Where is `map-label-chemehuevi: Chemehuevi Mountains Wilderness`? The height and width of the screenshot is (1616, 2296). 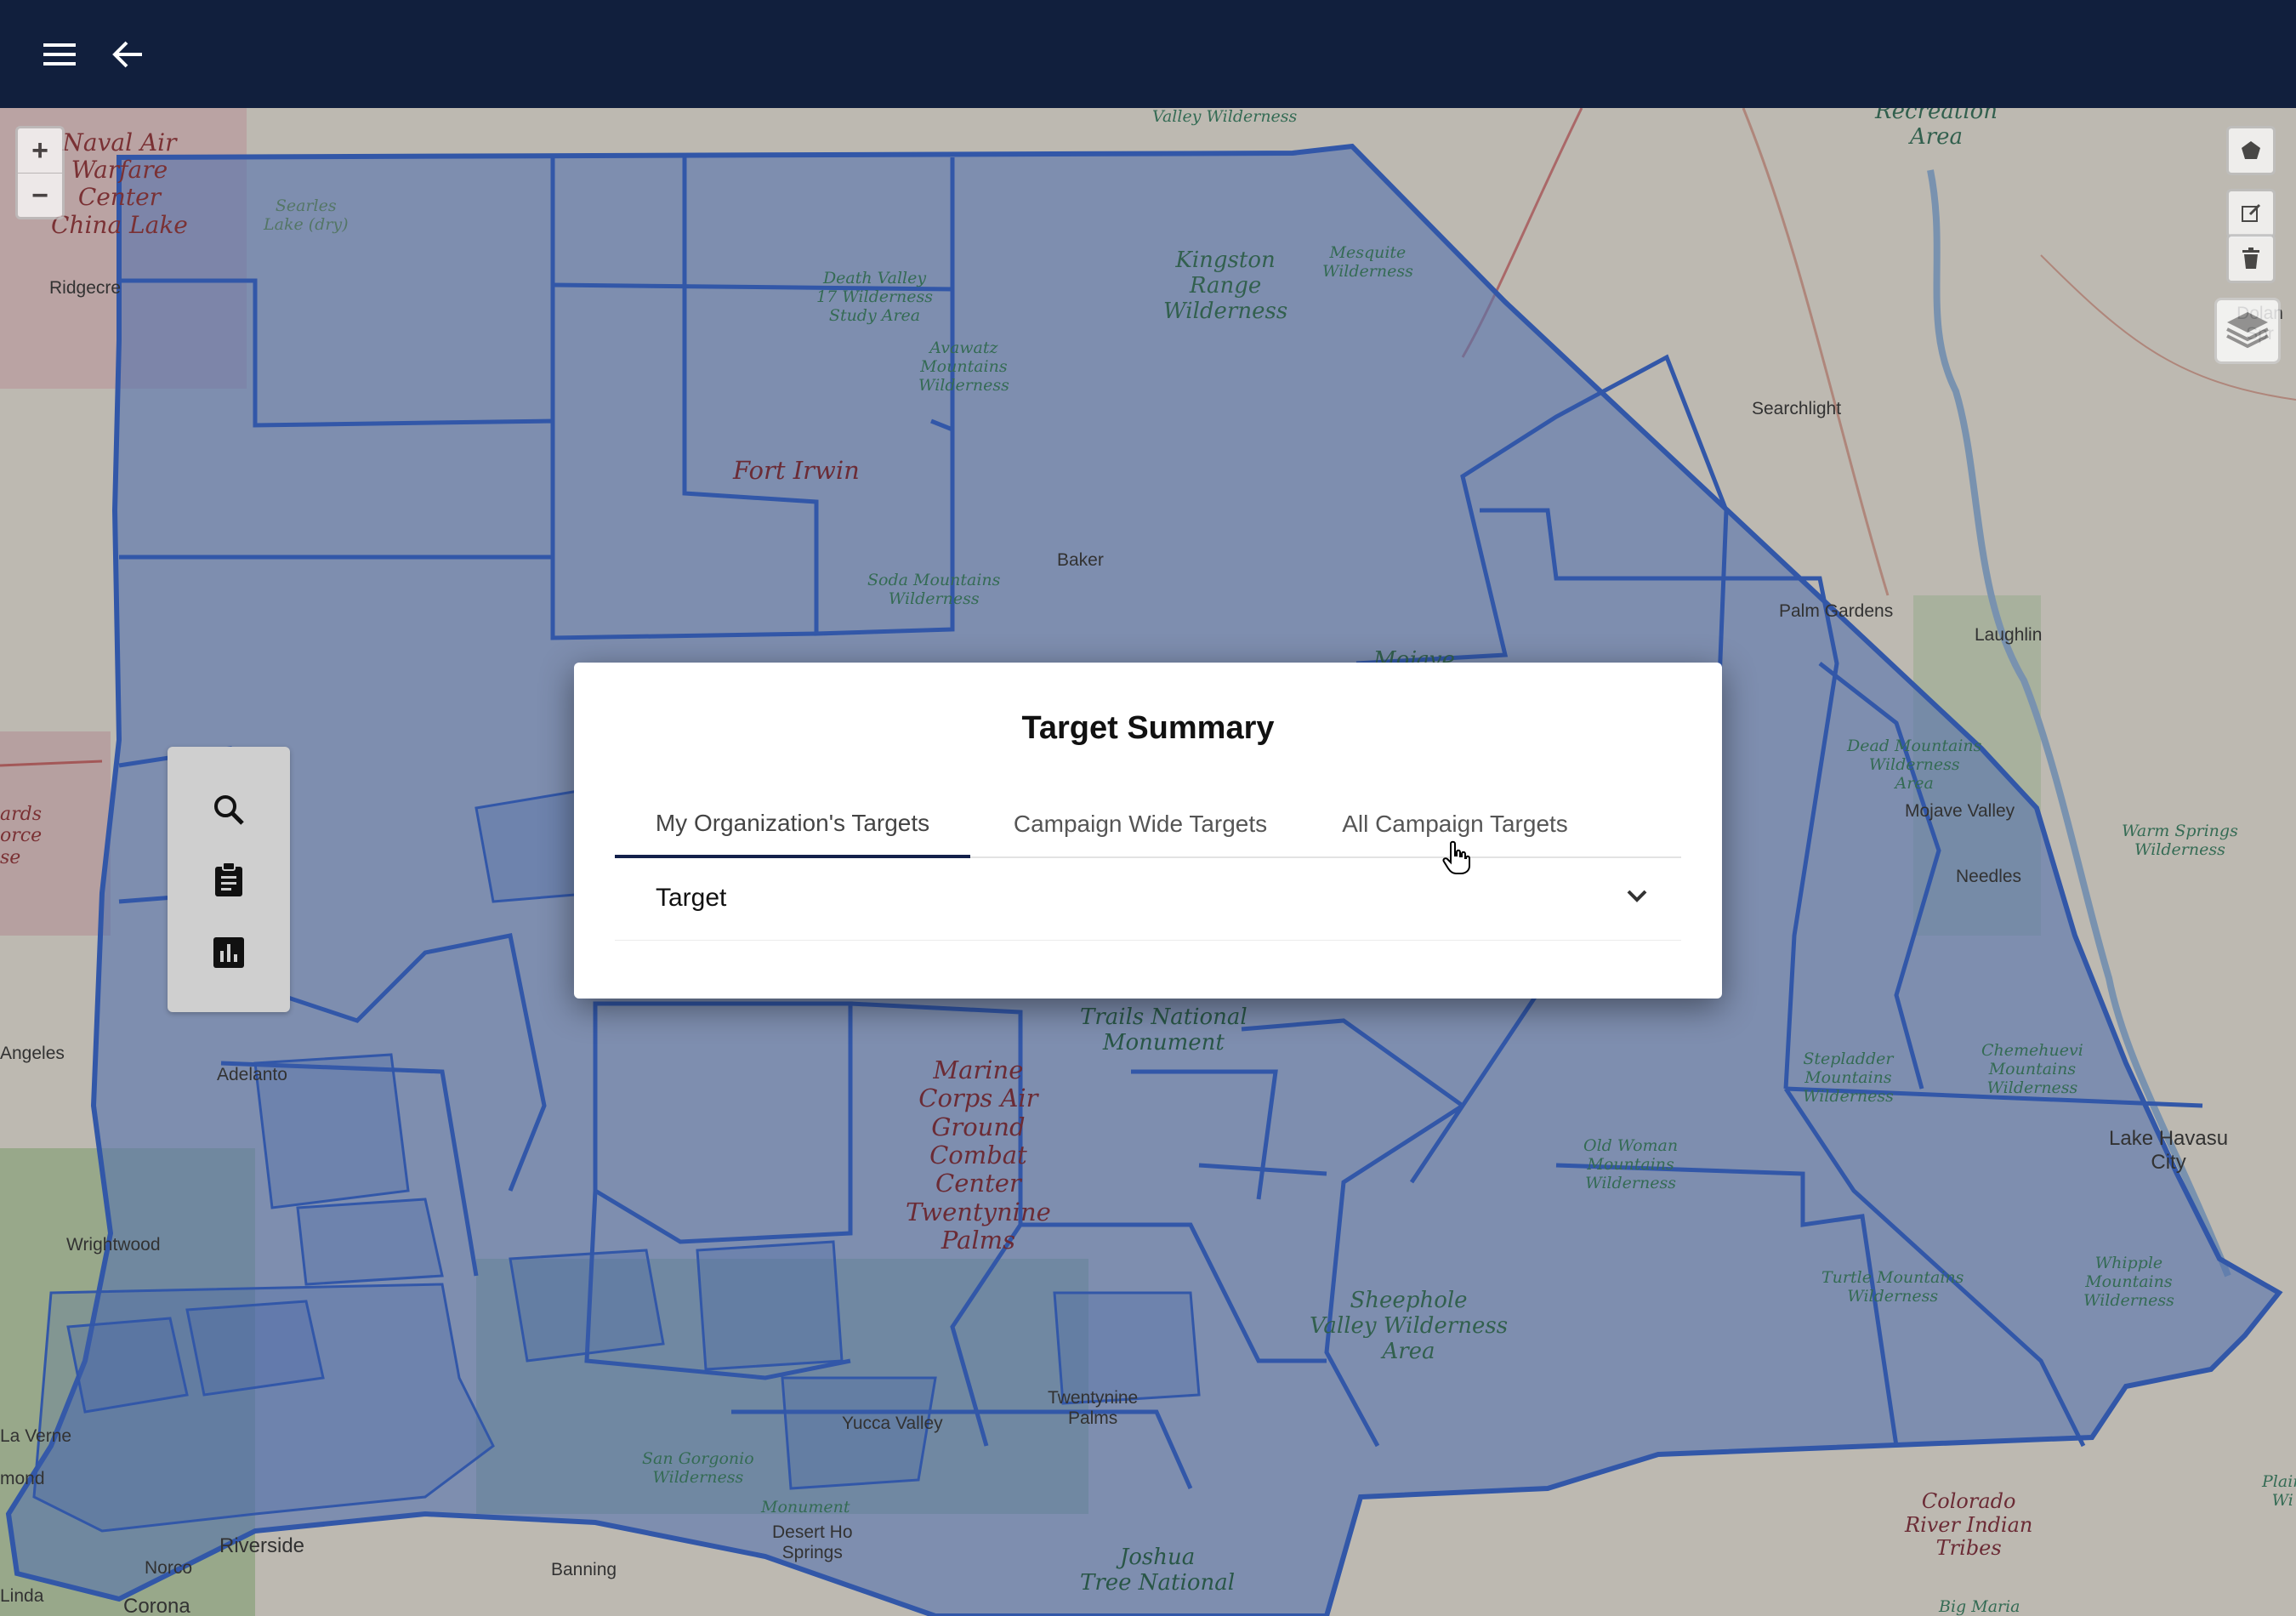 map-label-chemehuevi: Chemehuevi Mountains Wilderness is located at coordinates (2032, 1069).